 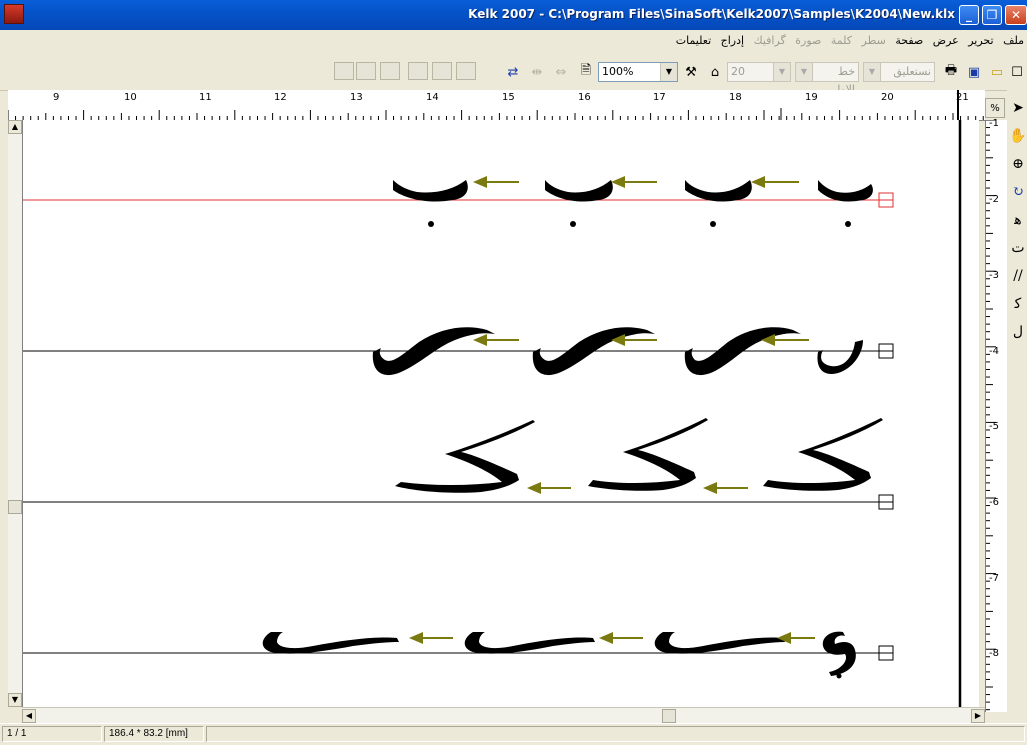 What do you see at coordinates (808, 38) in the screenshot?
I see `menu-image: صورة` at bounding box center [808, 38].